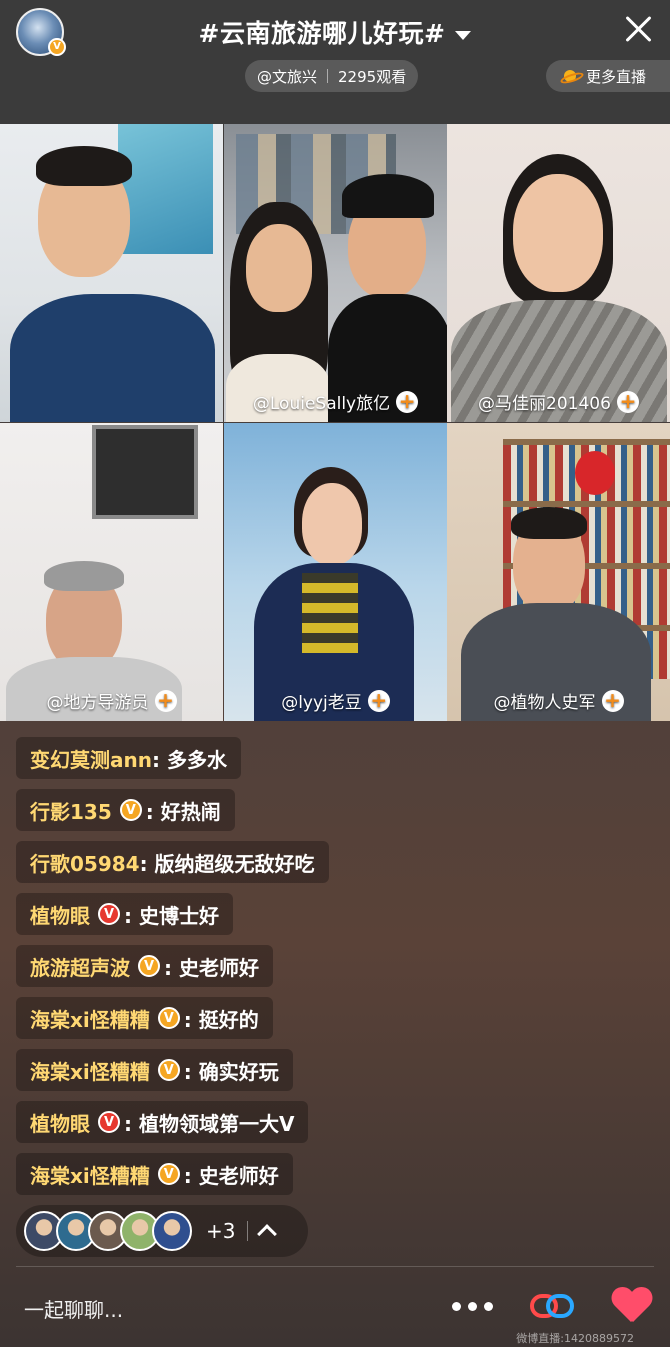  Describe the element at coordinates (80, 966) in the screenshot. I see `comment-user: 旅游超声波` at that location.